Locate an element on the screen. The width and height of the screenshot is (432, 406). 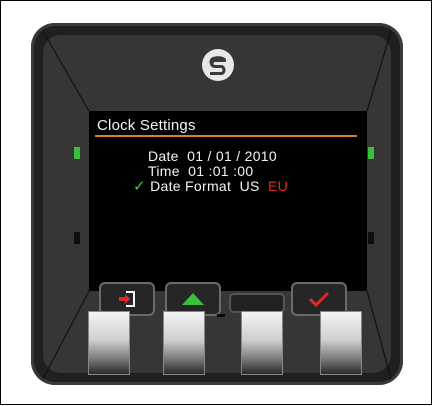
screen-title: Clock Settings is located at coordinates (146, 125).